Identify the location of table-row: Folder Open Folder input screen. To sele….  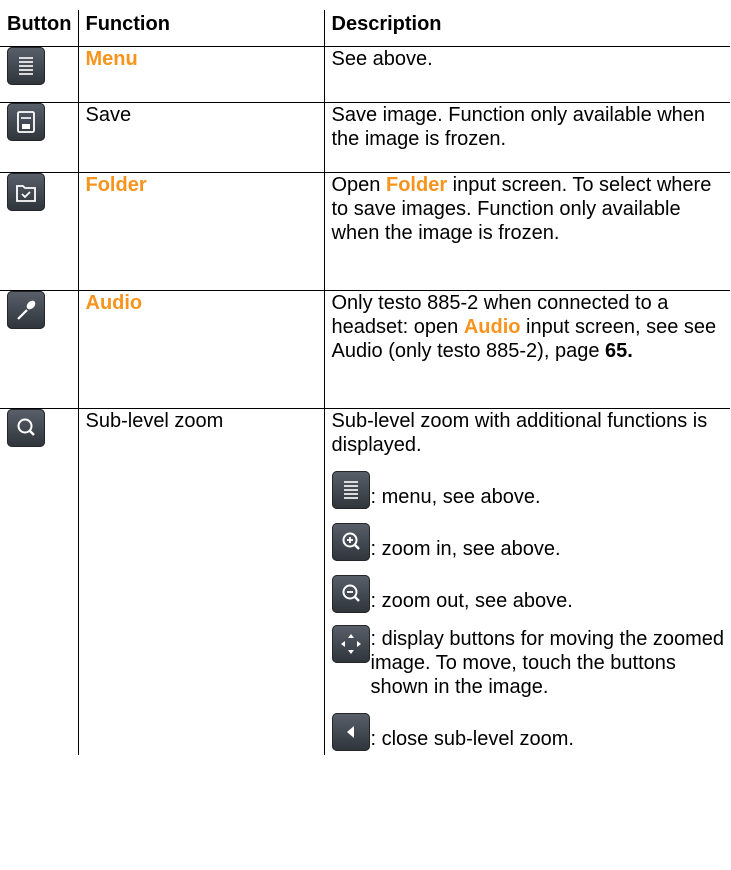
(365, 231).